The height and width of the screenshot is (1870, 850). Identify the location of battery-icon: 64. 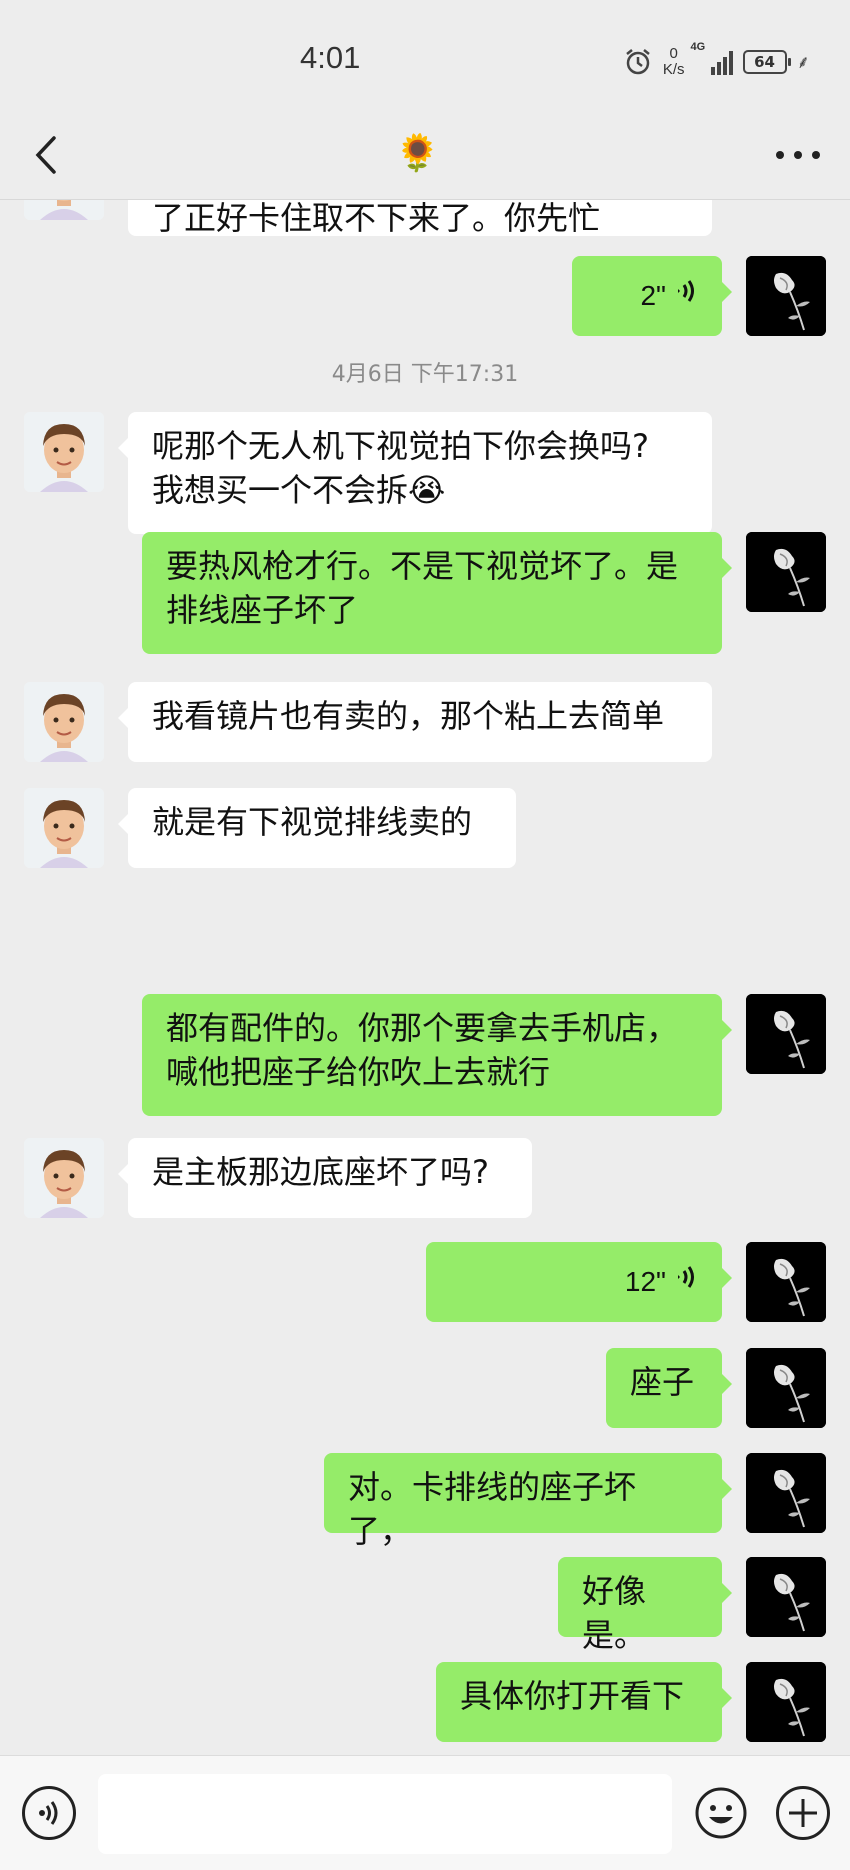
(766, 62).